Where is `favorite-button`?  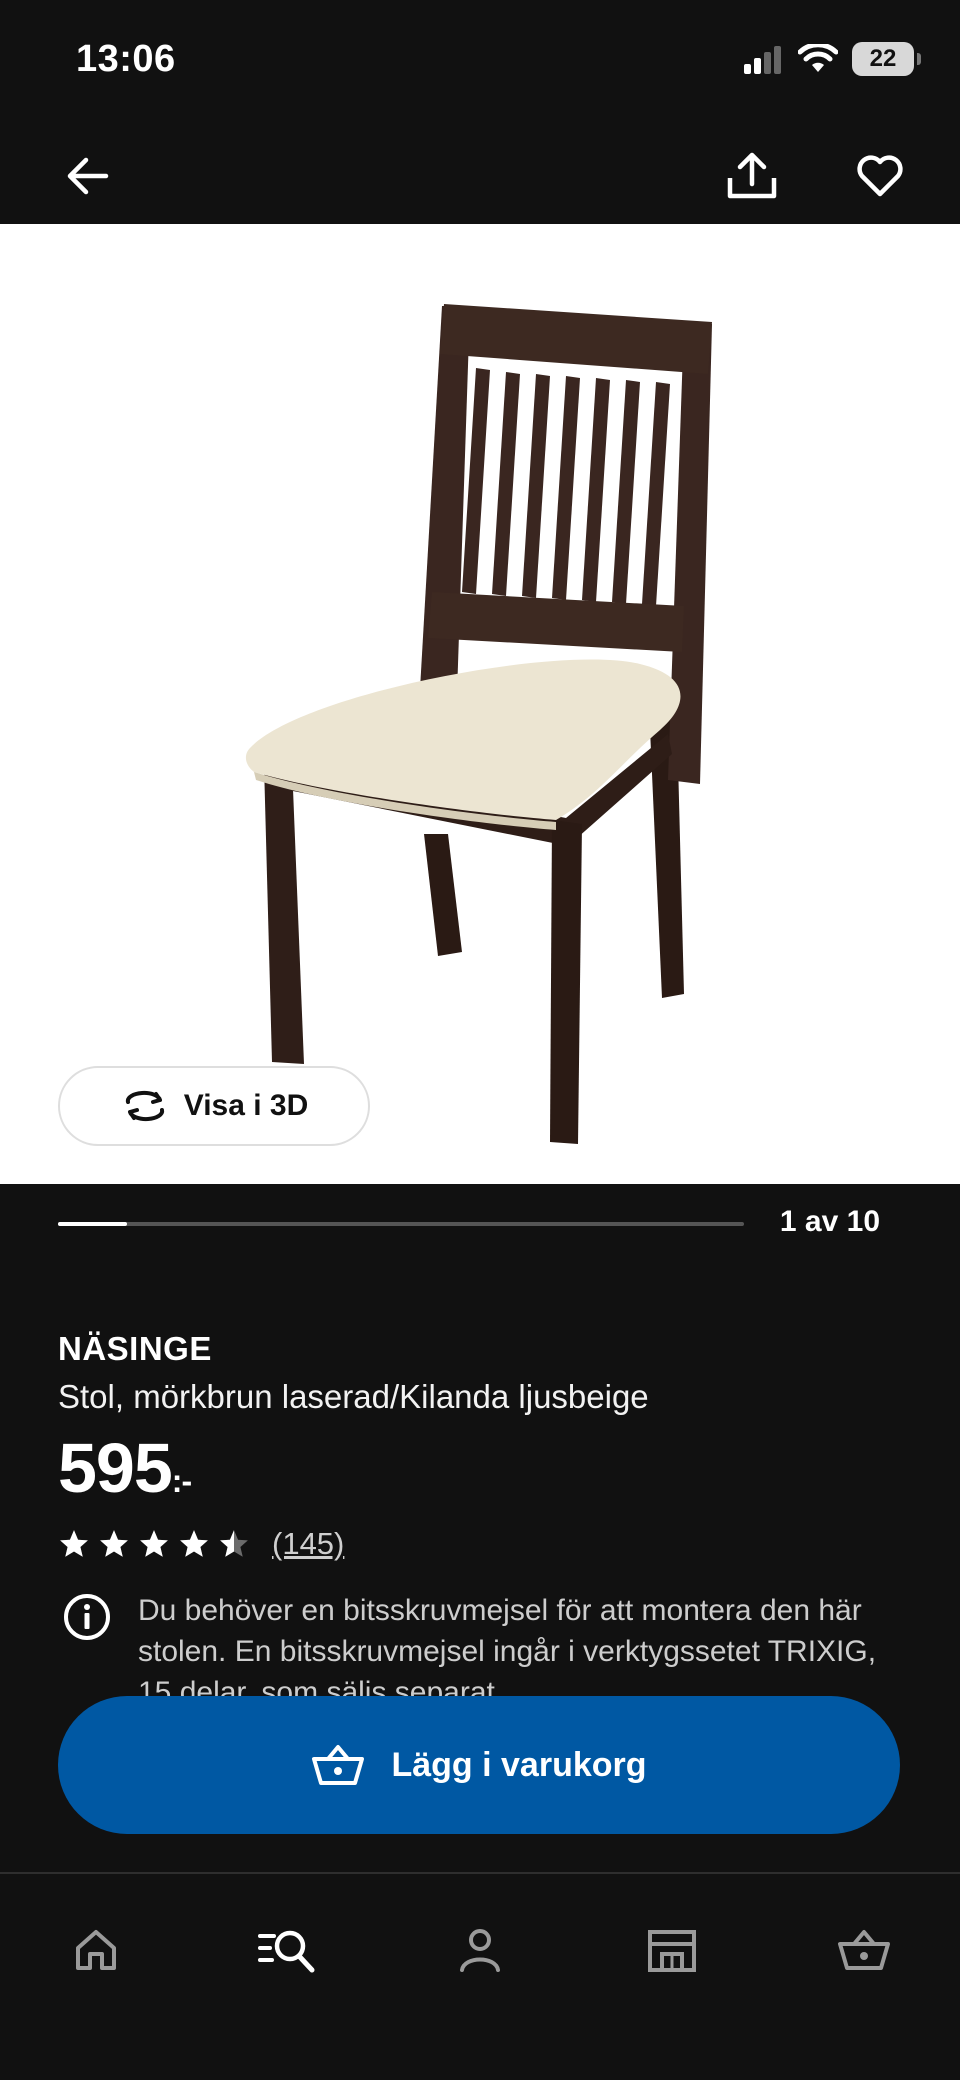
favorite-button is located at coordinates (880, 176).